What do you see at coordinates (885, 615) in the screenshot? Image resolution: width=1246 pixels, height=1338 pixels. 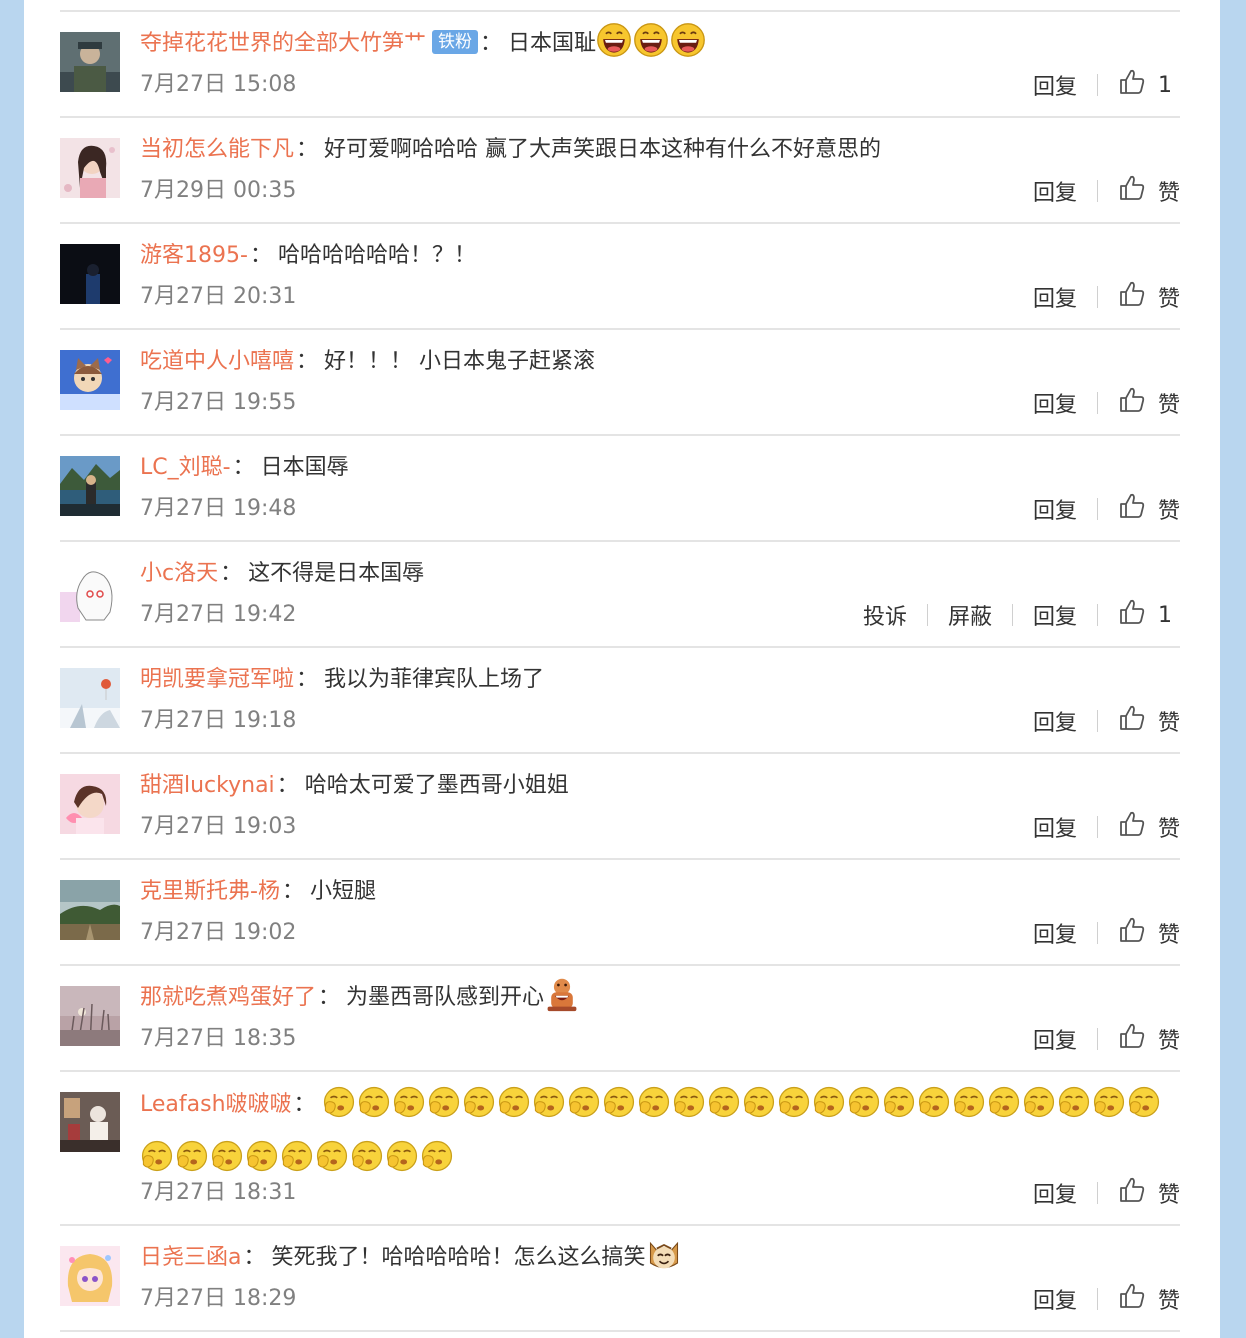 I see `report-button: 投诉` at bounding box center [885, 615].